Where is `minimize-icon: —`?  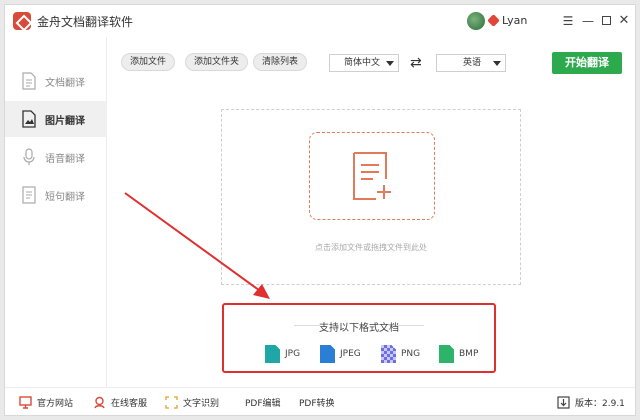 minimize-icon: — is located at coordinates (588, 21).